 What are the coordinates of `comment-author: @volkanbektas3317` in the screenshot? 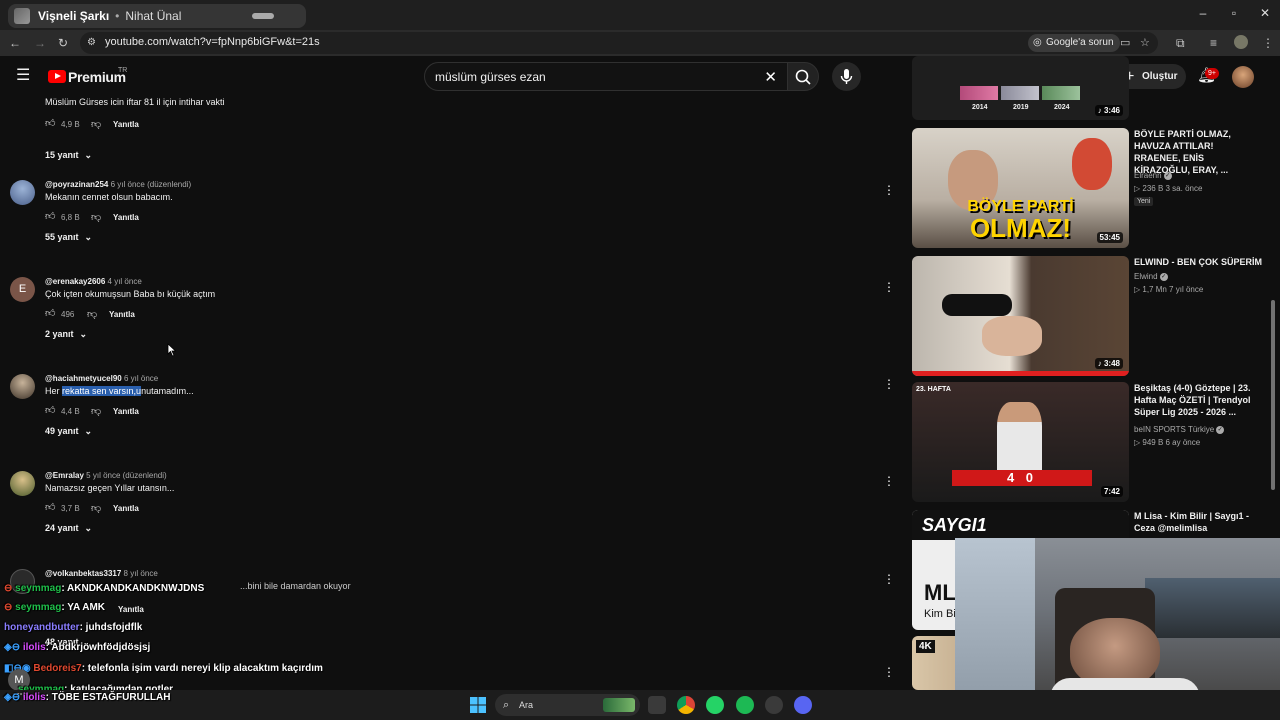 It's located at (83, 573).